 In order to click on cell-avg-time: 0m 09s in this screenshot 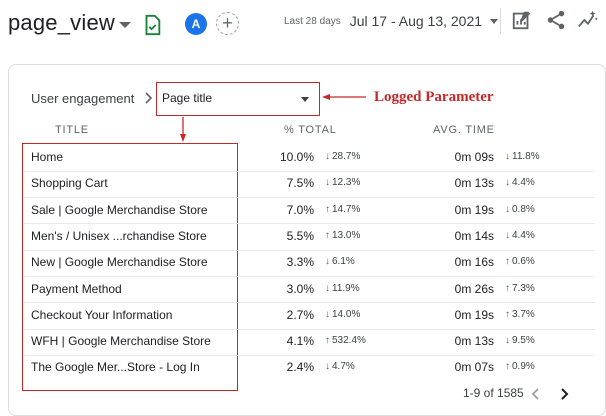, I will do `click(474, 157)`.